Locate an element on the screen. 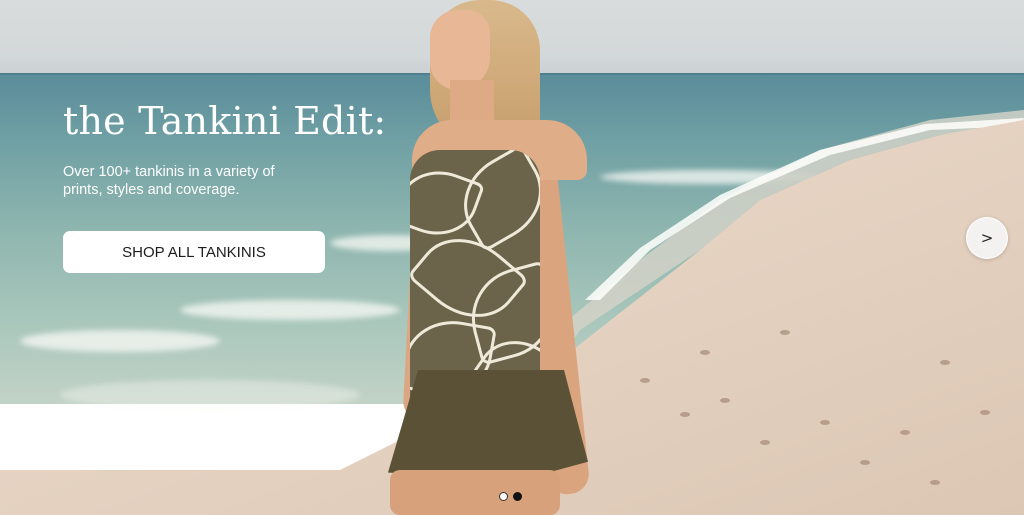 The height and width of the screenshot is (515, 1024). carousel-pagination is located at coordinates (510, 496).